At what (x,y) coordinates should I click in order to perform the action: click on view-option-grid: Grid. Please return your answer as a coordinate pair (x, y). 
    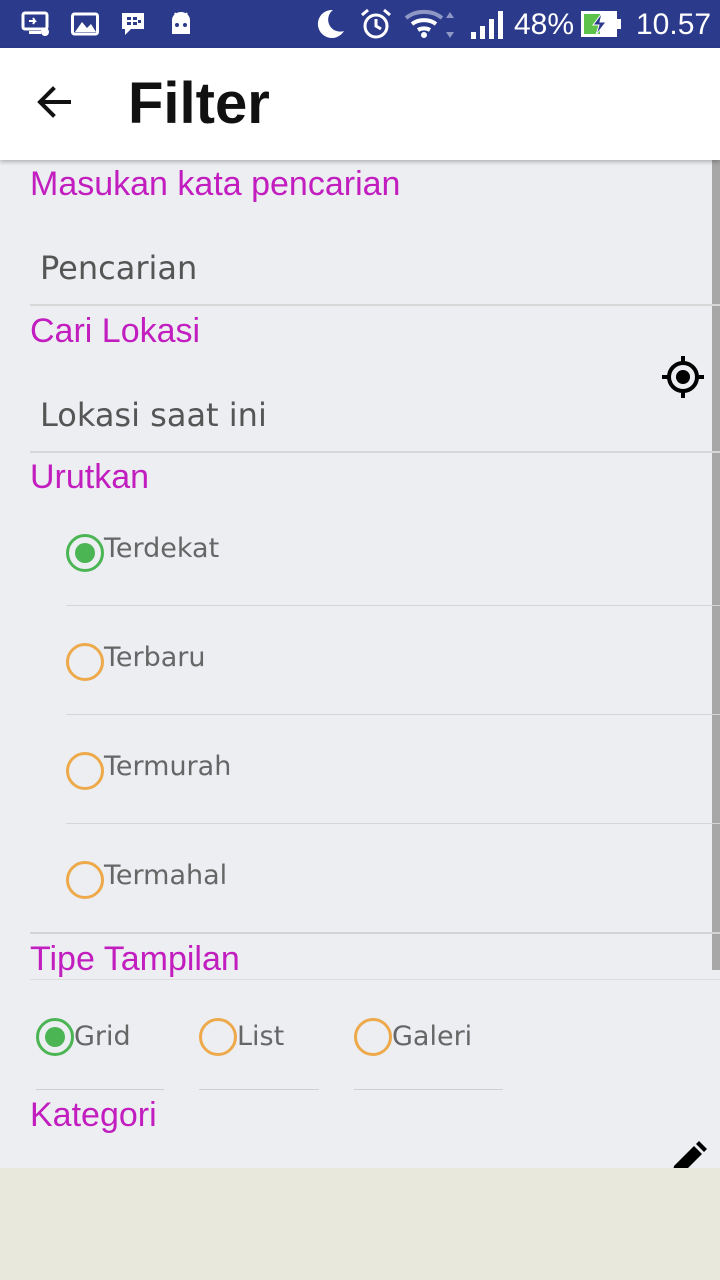
    Looking at the image, I should click on (100, 1044).